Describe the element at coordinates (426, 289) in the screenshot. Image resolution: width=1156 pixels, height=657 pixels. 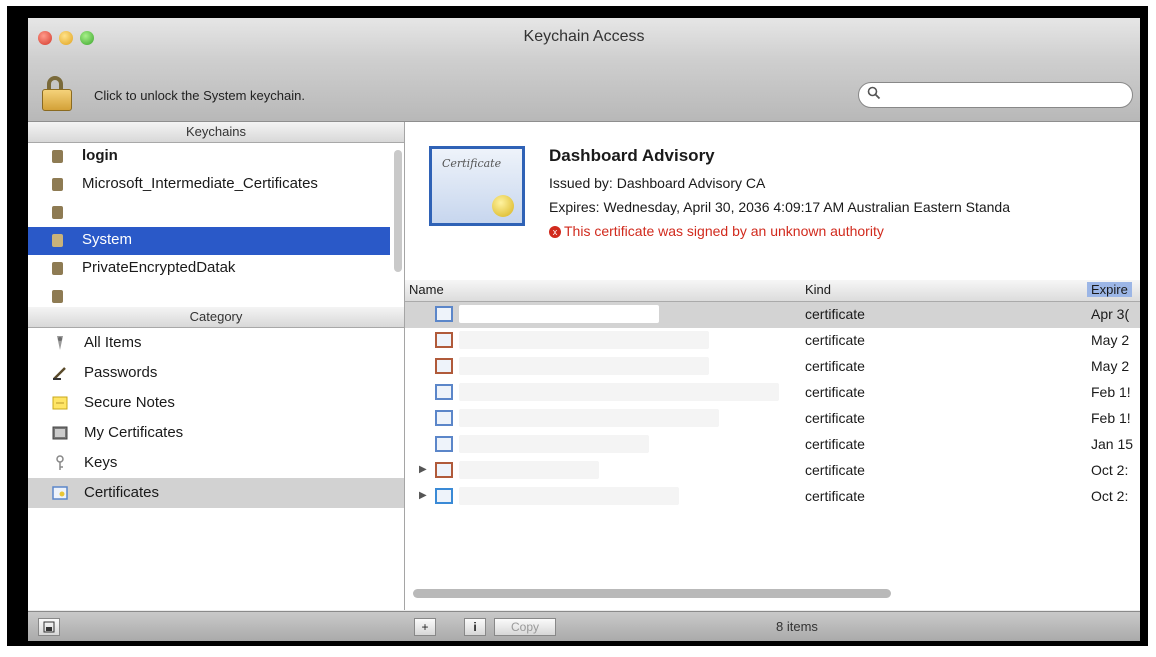
I see `column-header-name: Name` at that location.